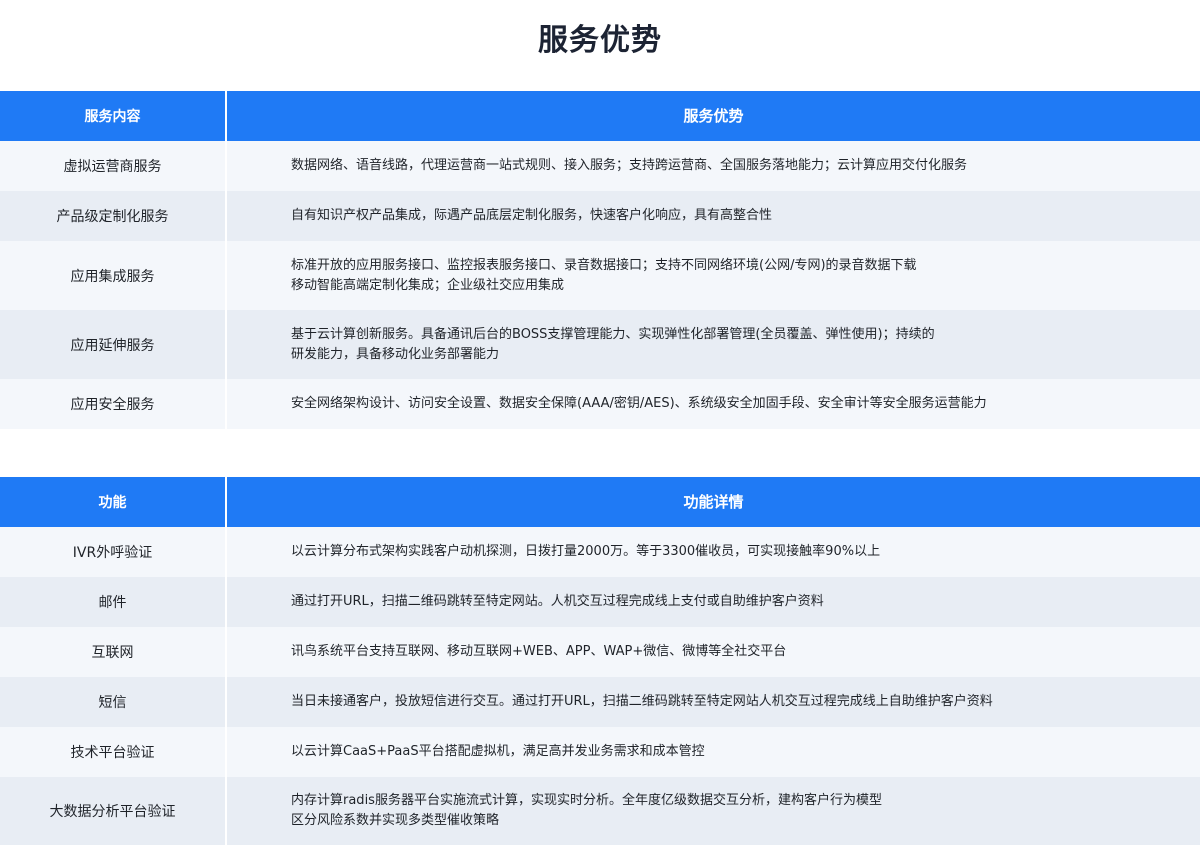 The height and width of the screenshot is (846, 1200). Describe the element at coordinates (532, 215) in the screenshot. I see `row-detail-line: 自有知识产权产品集成，际遇产品底层定制化服务，快速客户化响应，具有高整合性` at that location.